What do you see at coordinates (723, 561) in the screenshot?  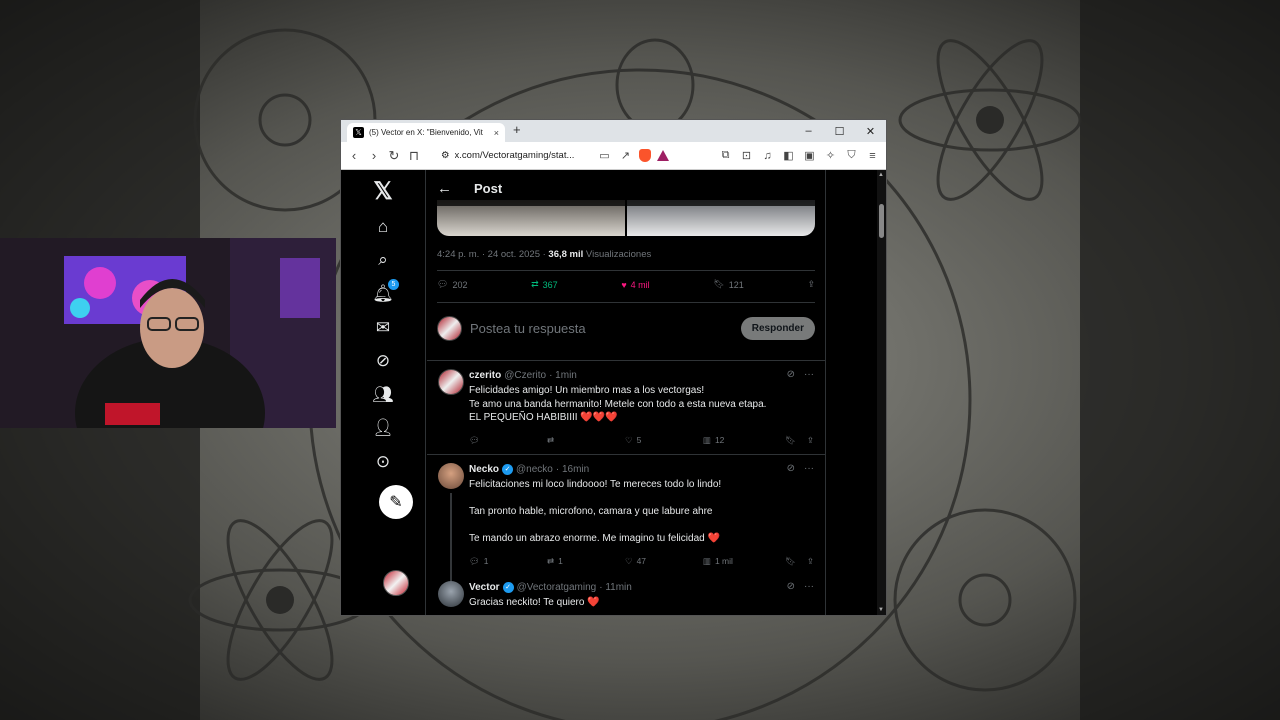 I see `view-count: 1 mil` at bounding box center [723, 561].